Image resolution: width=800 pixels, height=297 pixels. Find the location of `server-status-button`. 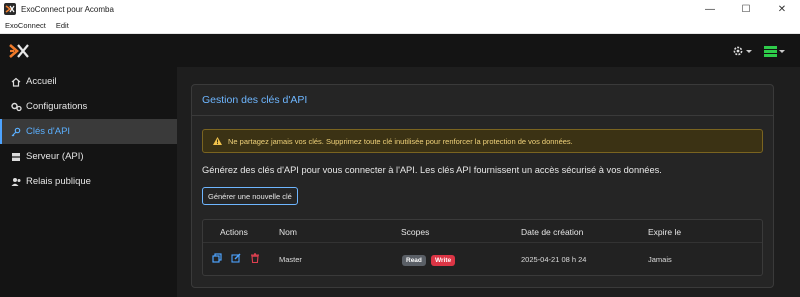

server-status-button is located at coordinates (774, 51).